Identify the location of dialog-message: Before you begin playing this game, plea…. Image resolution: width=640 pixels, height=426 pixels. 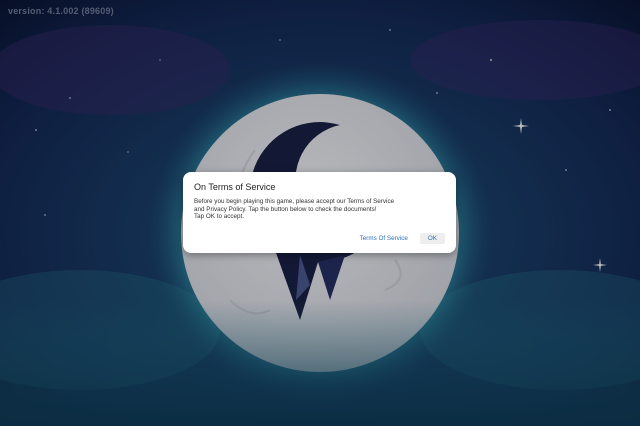
(320, 209).